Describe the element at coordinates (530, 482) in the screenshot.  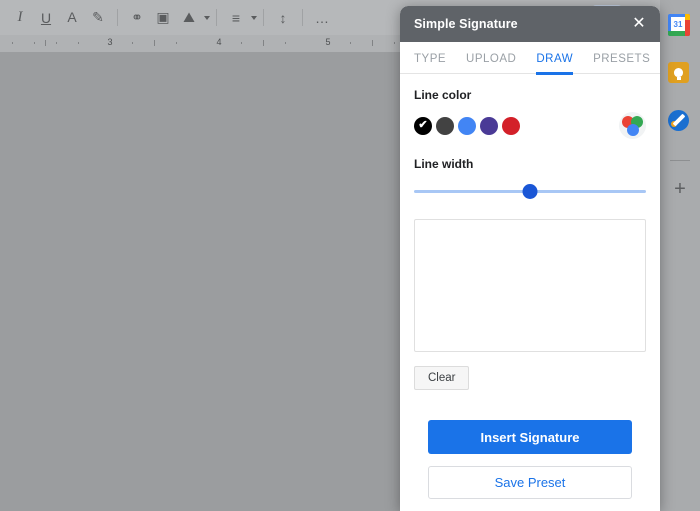
I see `save-preset-button: Save Preset` at that location.